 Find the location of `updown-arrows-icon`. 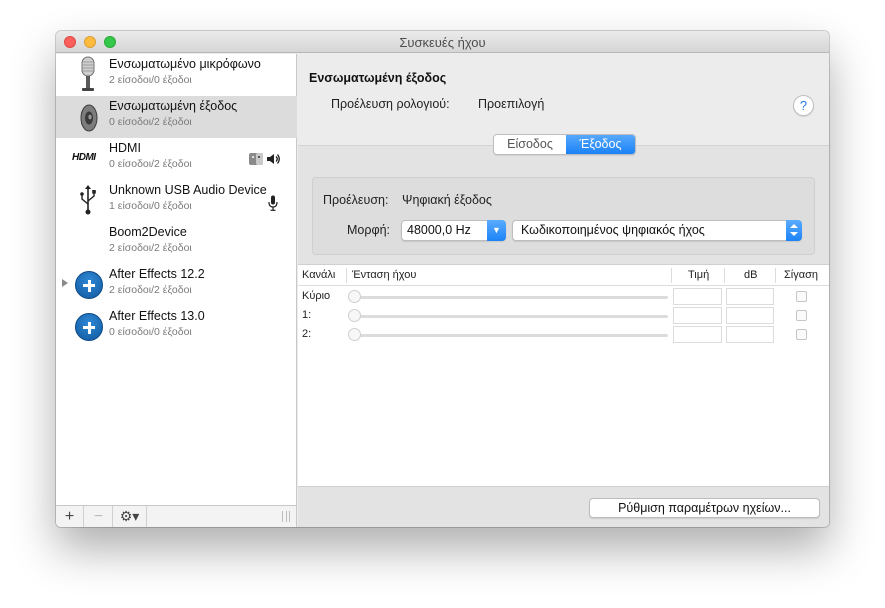

updown-arrows-icon is located at coordinates (794, 230).